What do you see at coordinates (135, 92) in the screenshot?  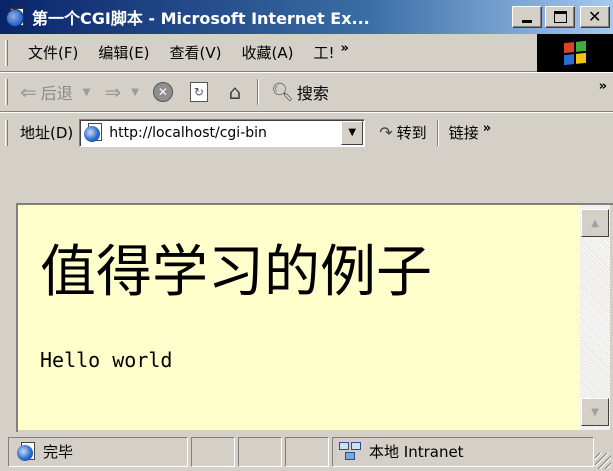 I see `forward-dropdown: ▼` at bounding box center [135, 92].